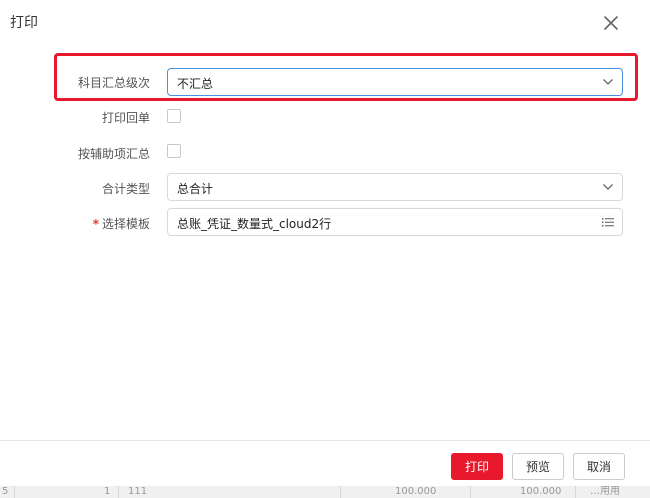 This screenshot has height=498, width=650. Describe the element at coordinates (174, 151) in the screenshot. I see `aux-summary-checkbox` at that location.